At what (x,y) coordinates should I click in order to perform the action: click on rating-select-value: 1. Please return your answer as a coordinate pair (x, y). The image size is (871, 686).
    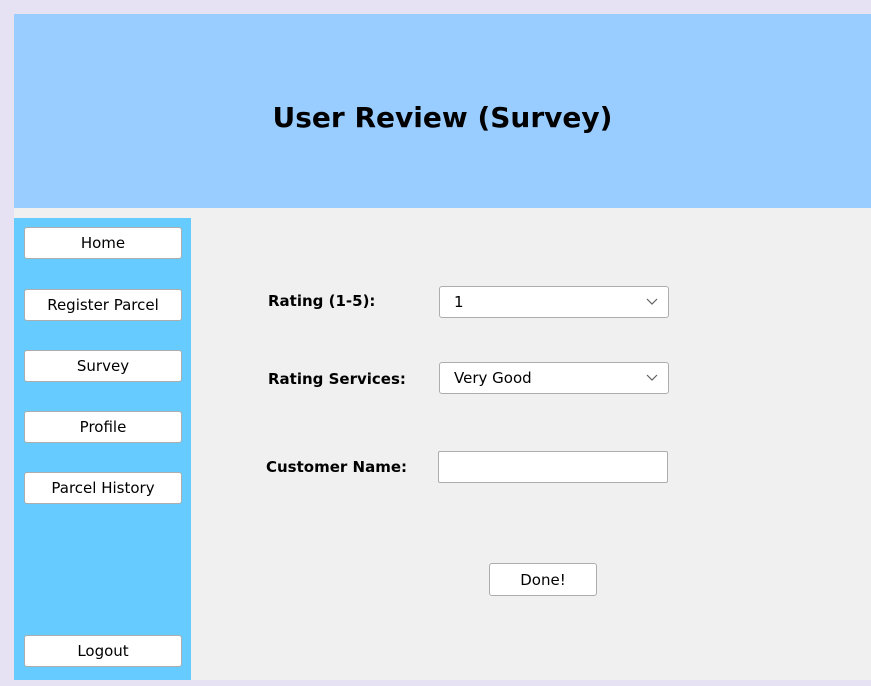
    Looking at the image, I should click on (459, 302).